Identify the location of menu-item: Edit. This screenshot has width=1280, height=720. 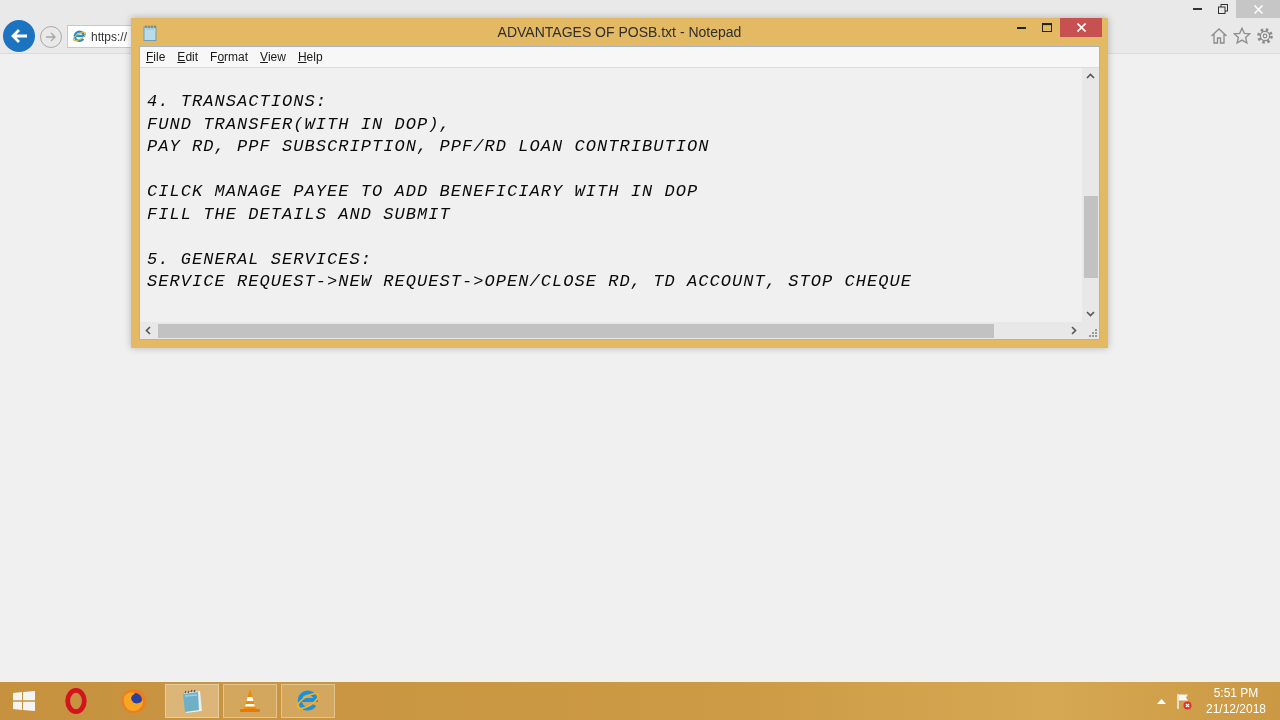
(188, 57).